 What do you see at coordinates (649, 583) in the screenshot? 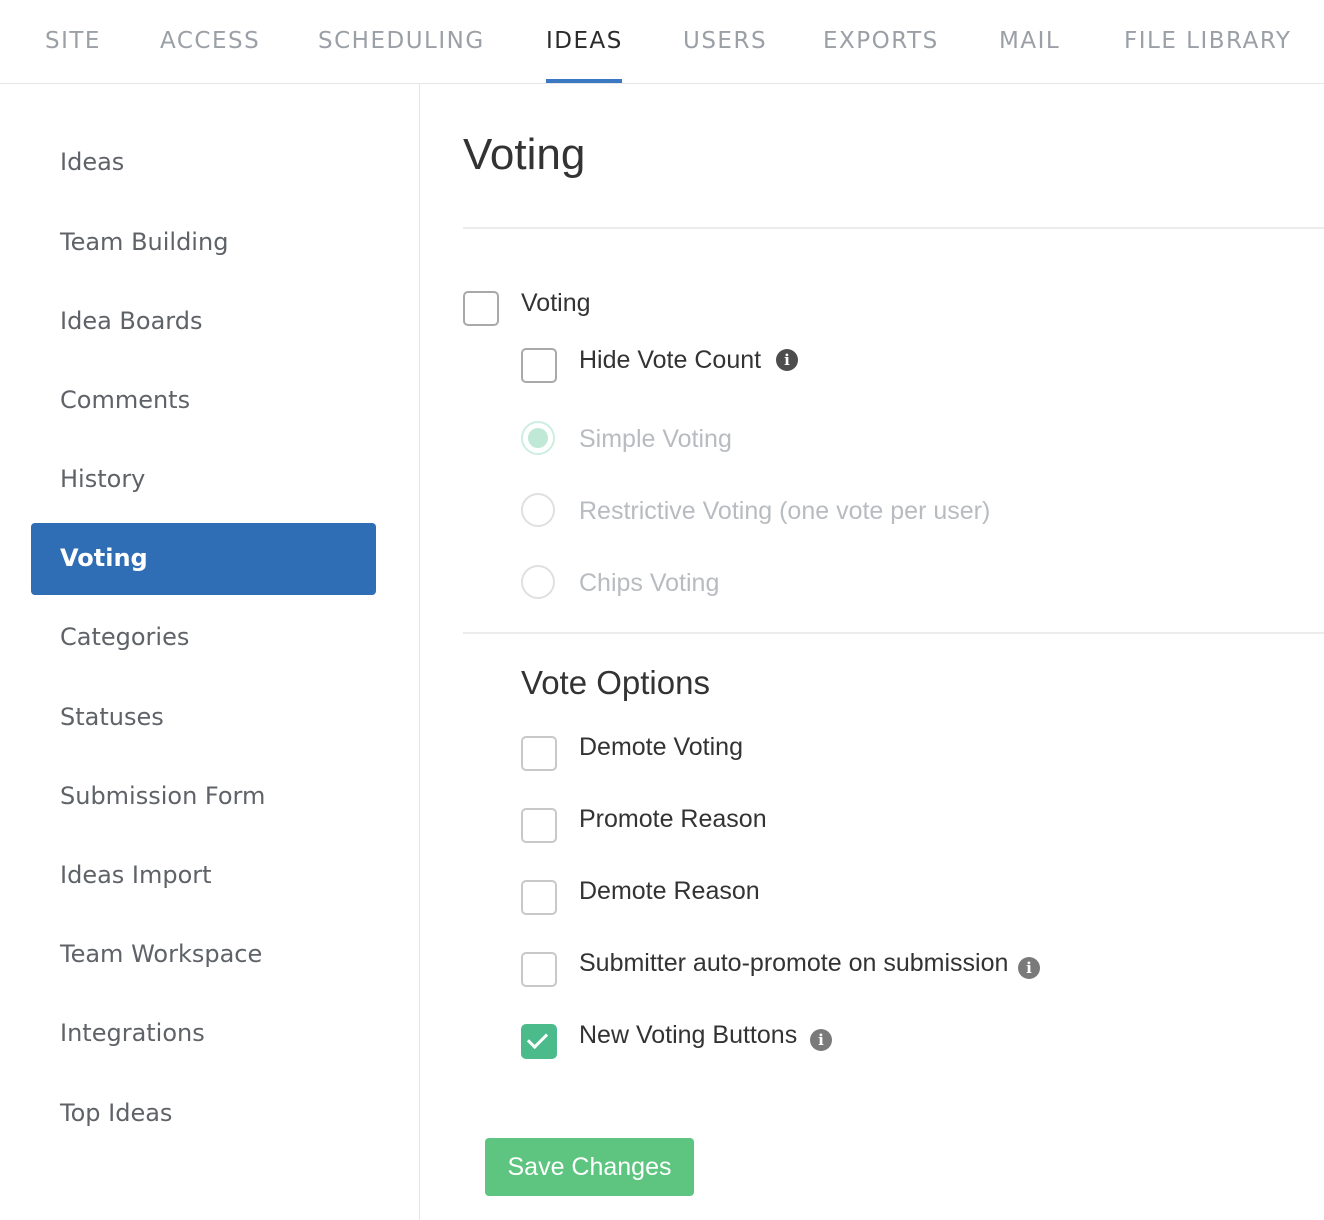
I see `chips-voting-label: Chips Voting` at bounding box center [649, 583].